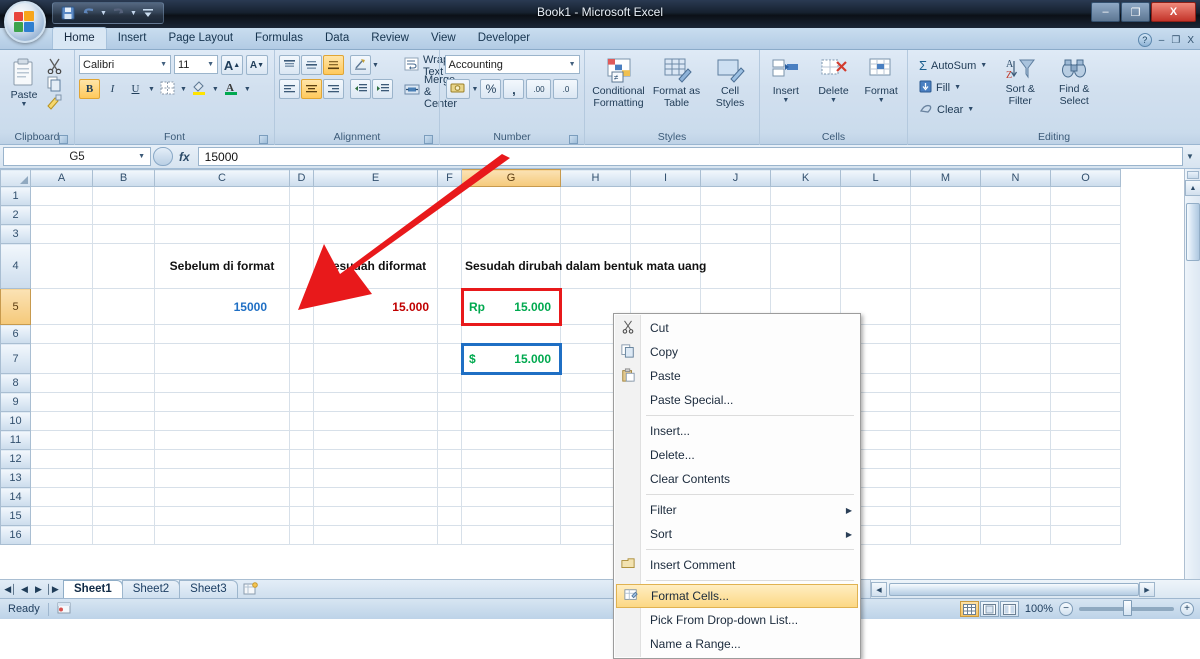 This screenshot has height=659, width=1200. What do you see at coordinates (38, 589) in the screenshot?
I see `next-sheet-button: ▶` at bounding box center [38, 589].